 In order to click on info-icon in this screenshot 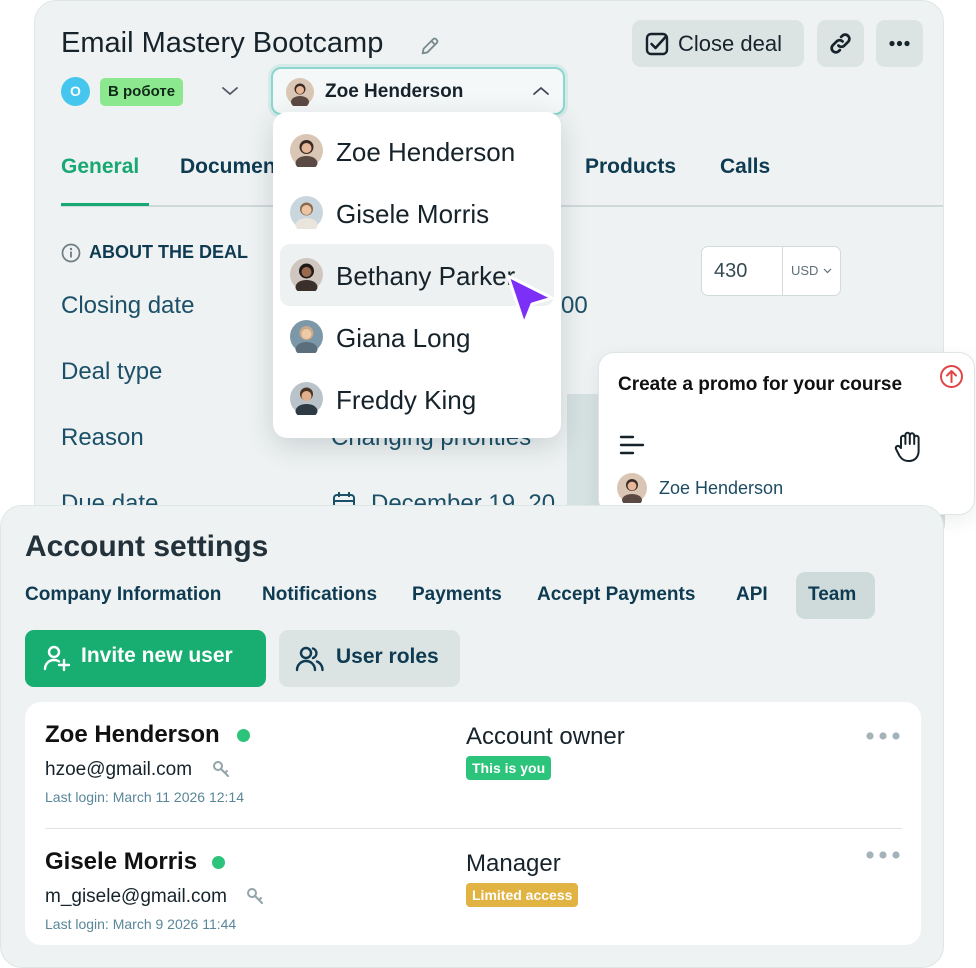, I will do `click(71, 253)`.